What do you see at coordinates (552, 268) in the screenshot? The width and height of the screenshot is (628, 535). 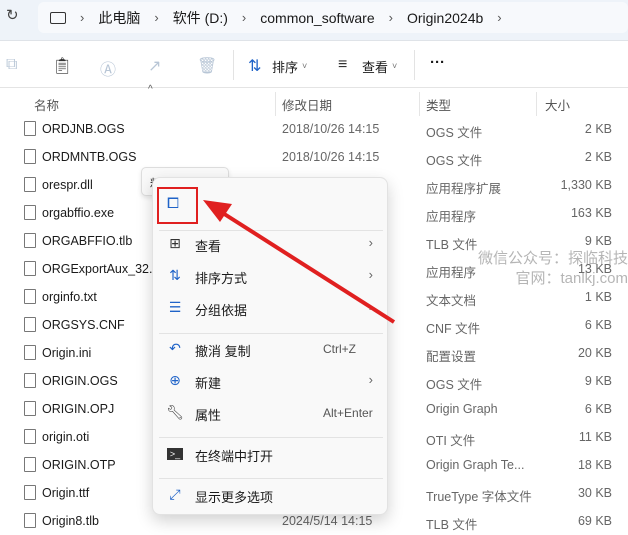 I see `watermark: 微信公众号：探临科技 官网：tanlkj.com` at bounding box center [552, 268].